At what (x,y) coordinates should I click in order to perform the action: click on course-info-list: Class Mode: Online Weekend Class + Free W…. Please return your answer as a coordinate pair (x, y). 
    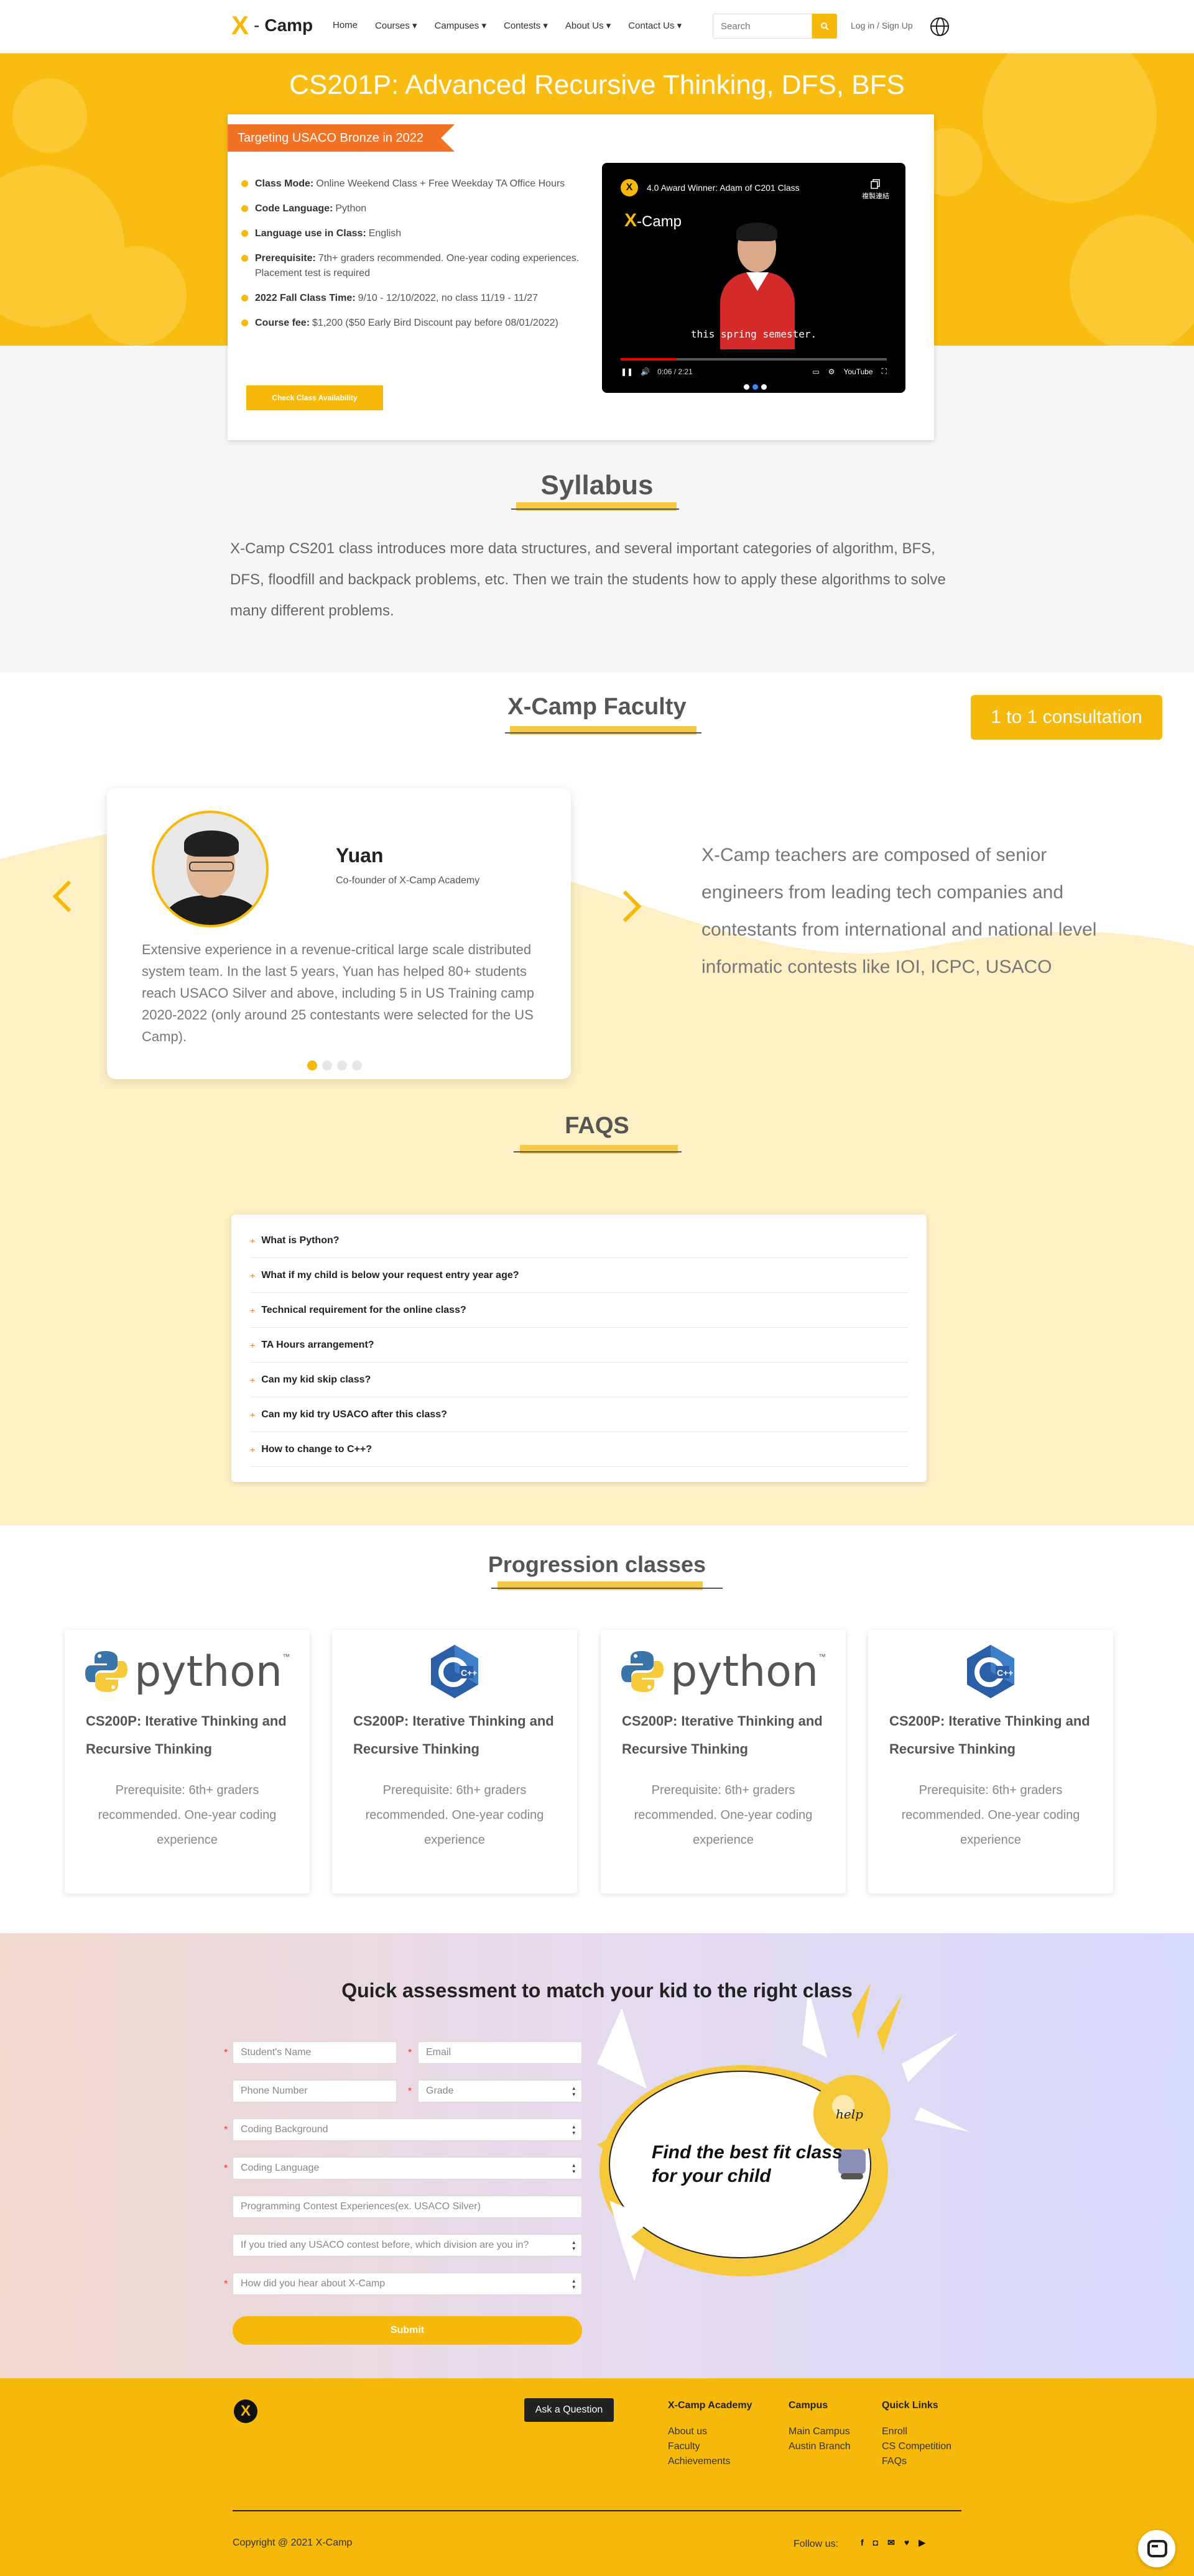
    Looking at the image, I should click on (412, 259).